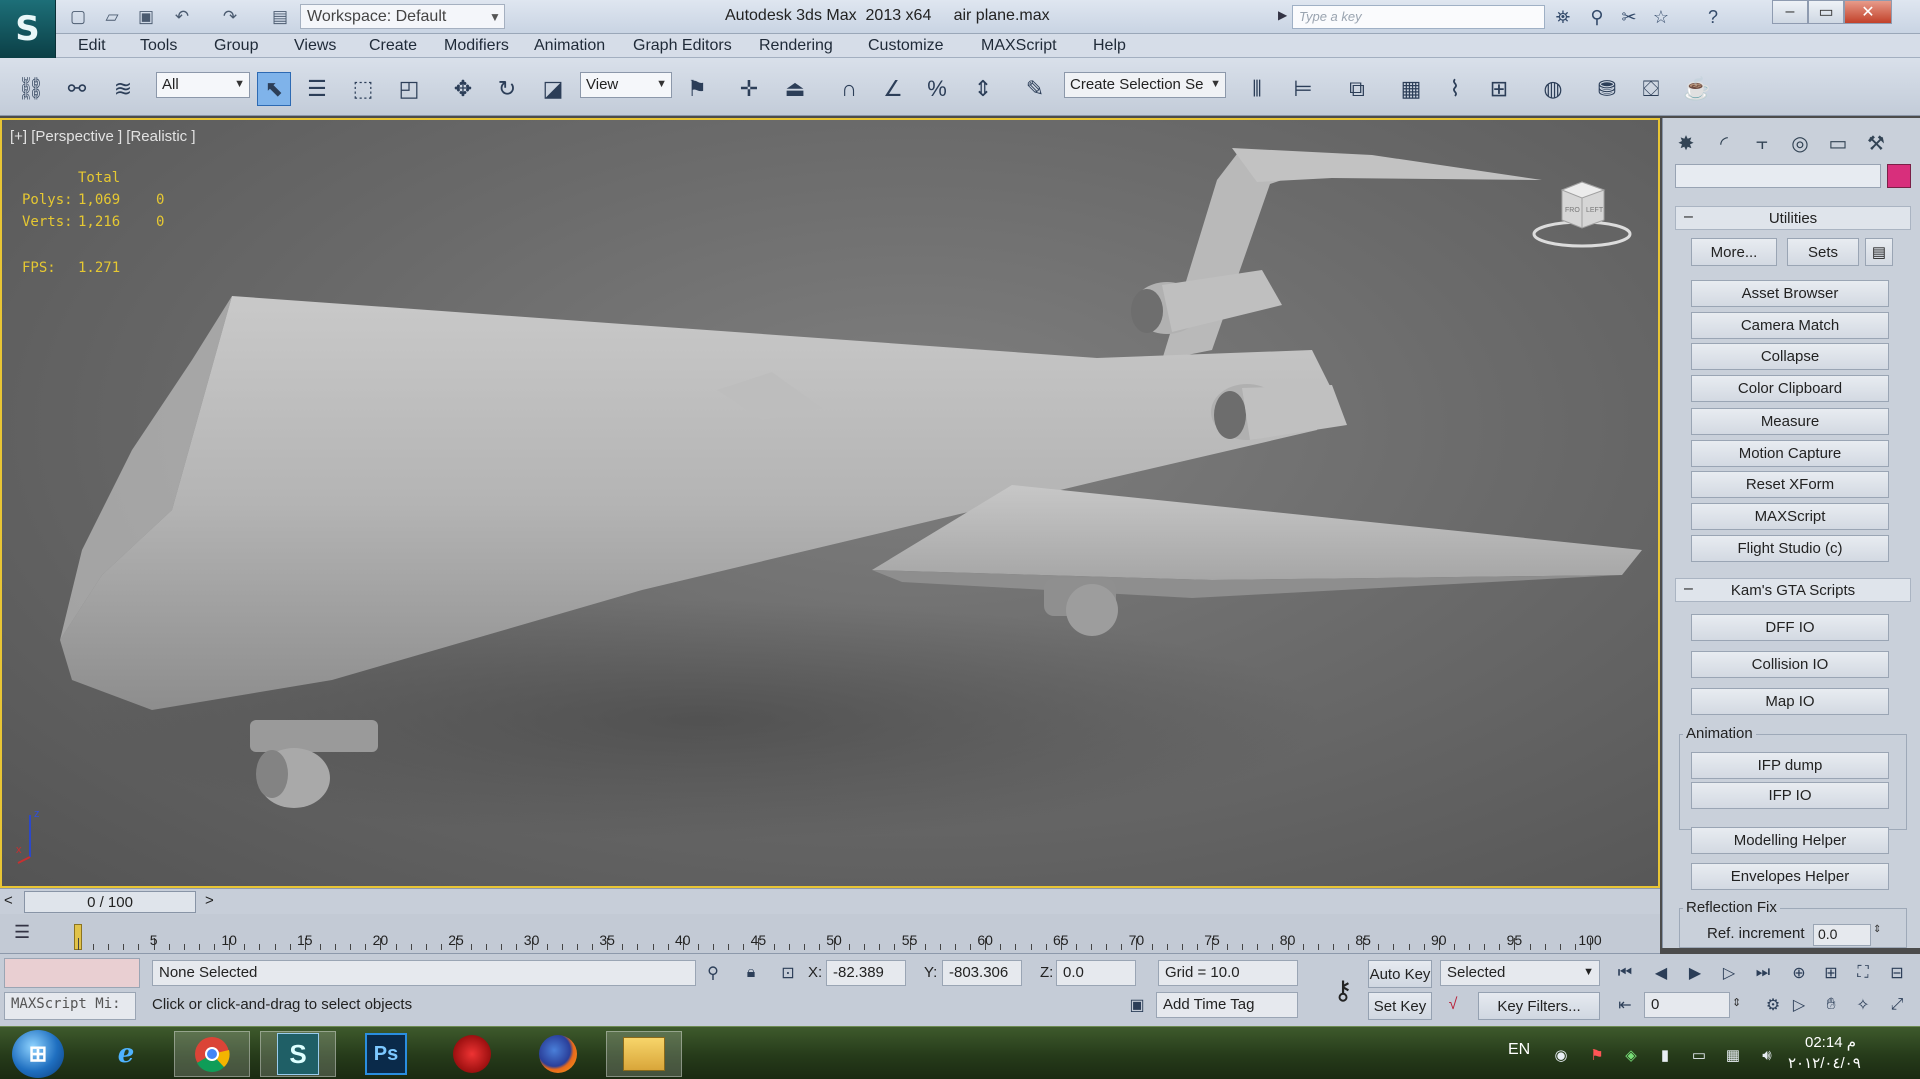 This screenshot has width=1920, height=1079. I want to click on sets-button: Sets, so click(1823, 252).